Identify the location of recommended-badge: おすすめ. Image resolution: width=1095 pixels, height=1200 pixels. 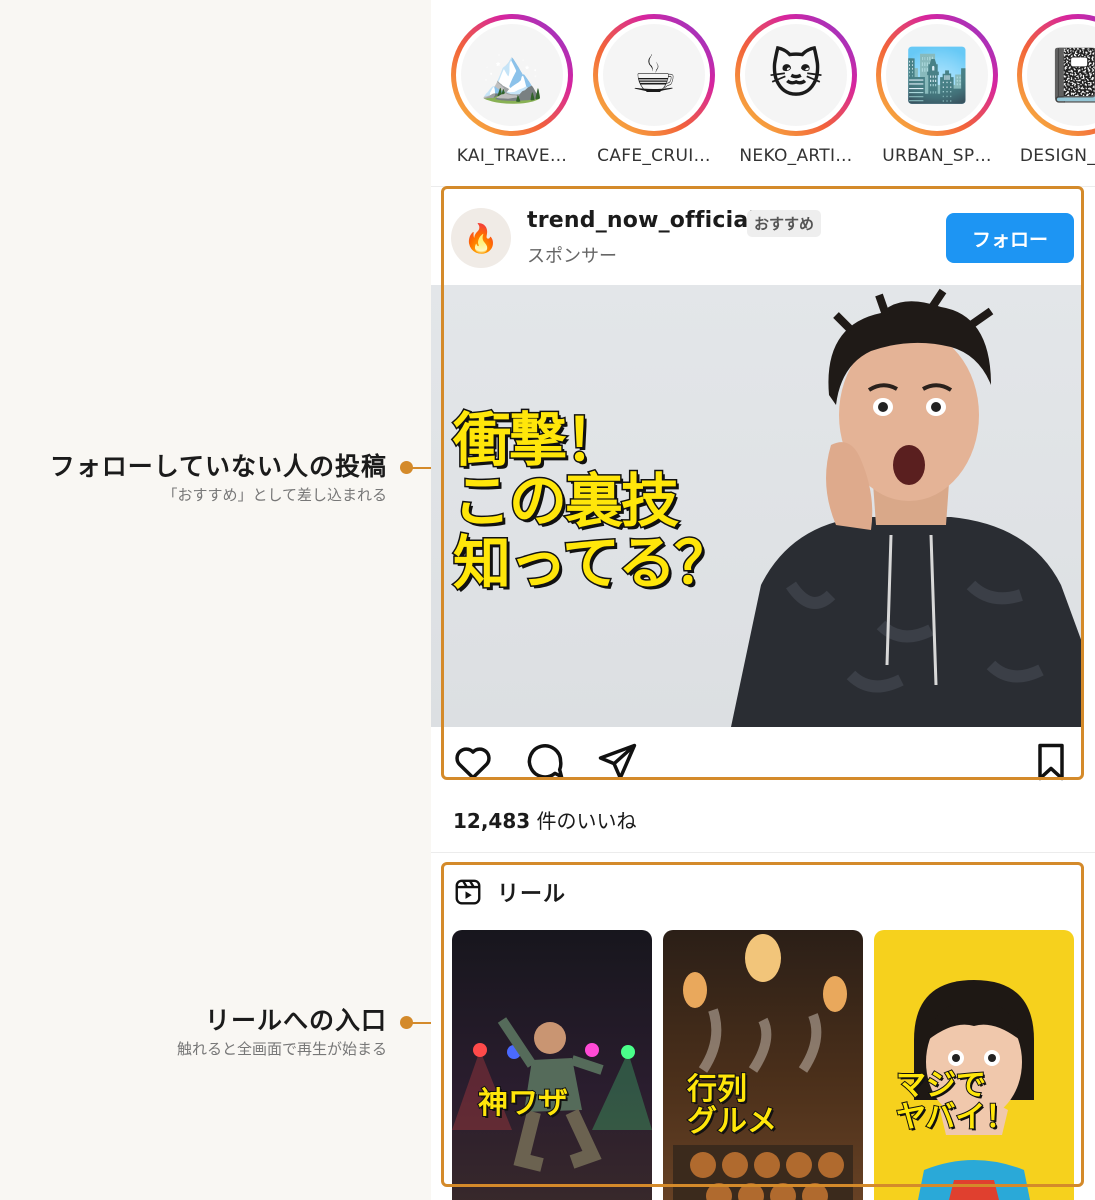
(784, 223).